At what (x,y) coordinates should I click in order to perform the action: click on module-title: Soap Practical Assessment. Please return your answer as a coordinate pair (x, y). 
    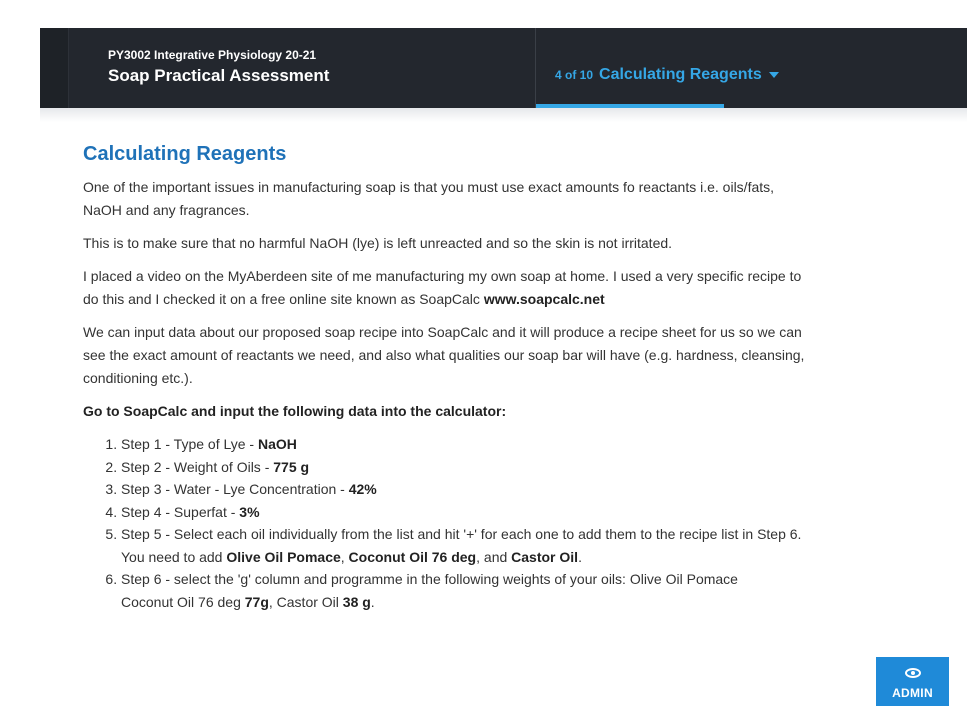
    Looking at the image, I should click on (219, 75).